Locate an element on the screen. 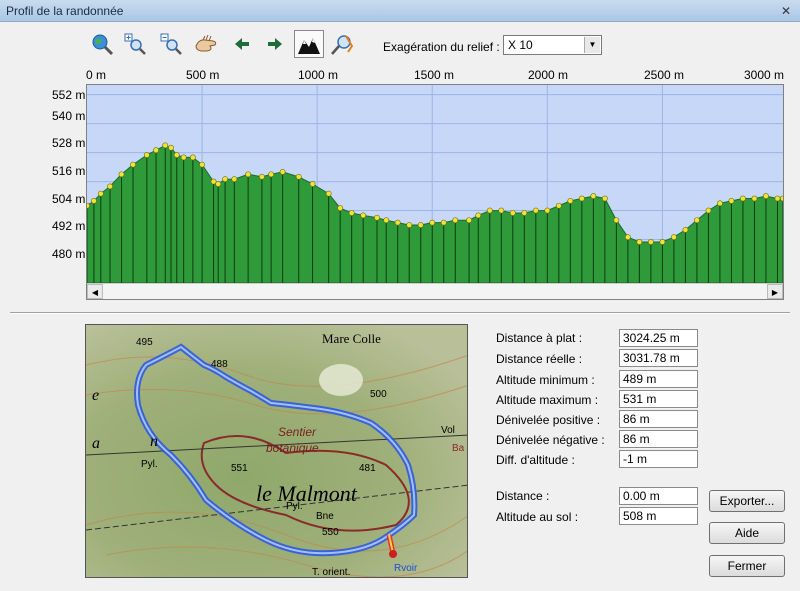 The width and height of the screenshot is (800, 591). map-label: e is located at coordinates (96, 395).